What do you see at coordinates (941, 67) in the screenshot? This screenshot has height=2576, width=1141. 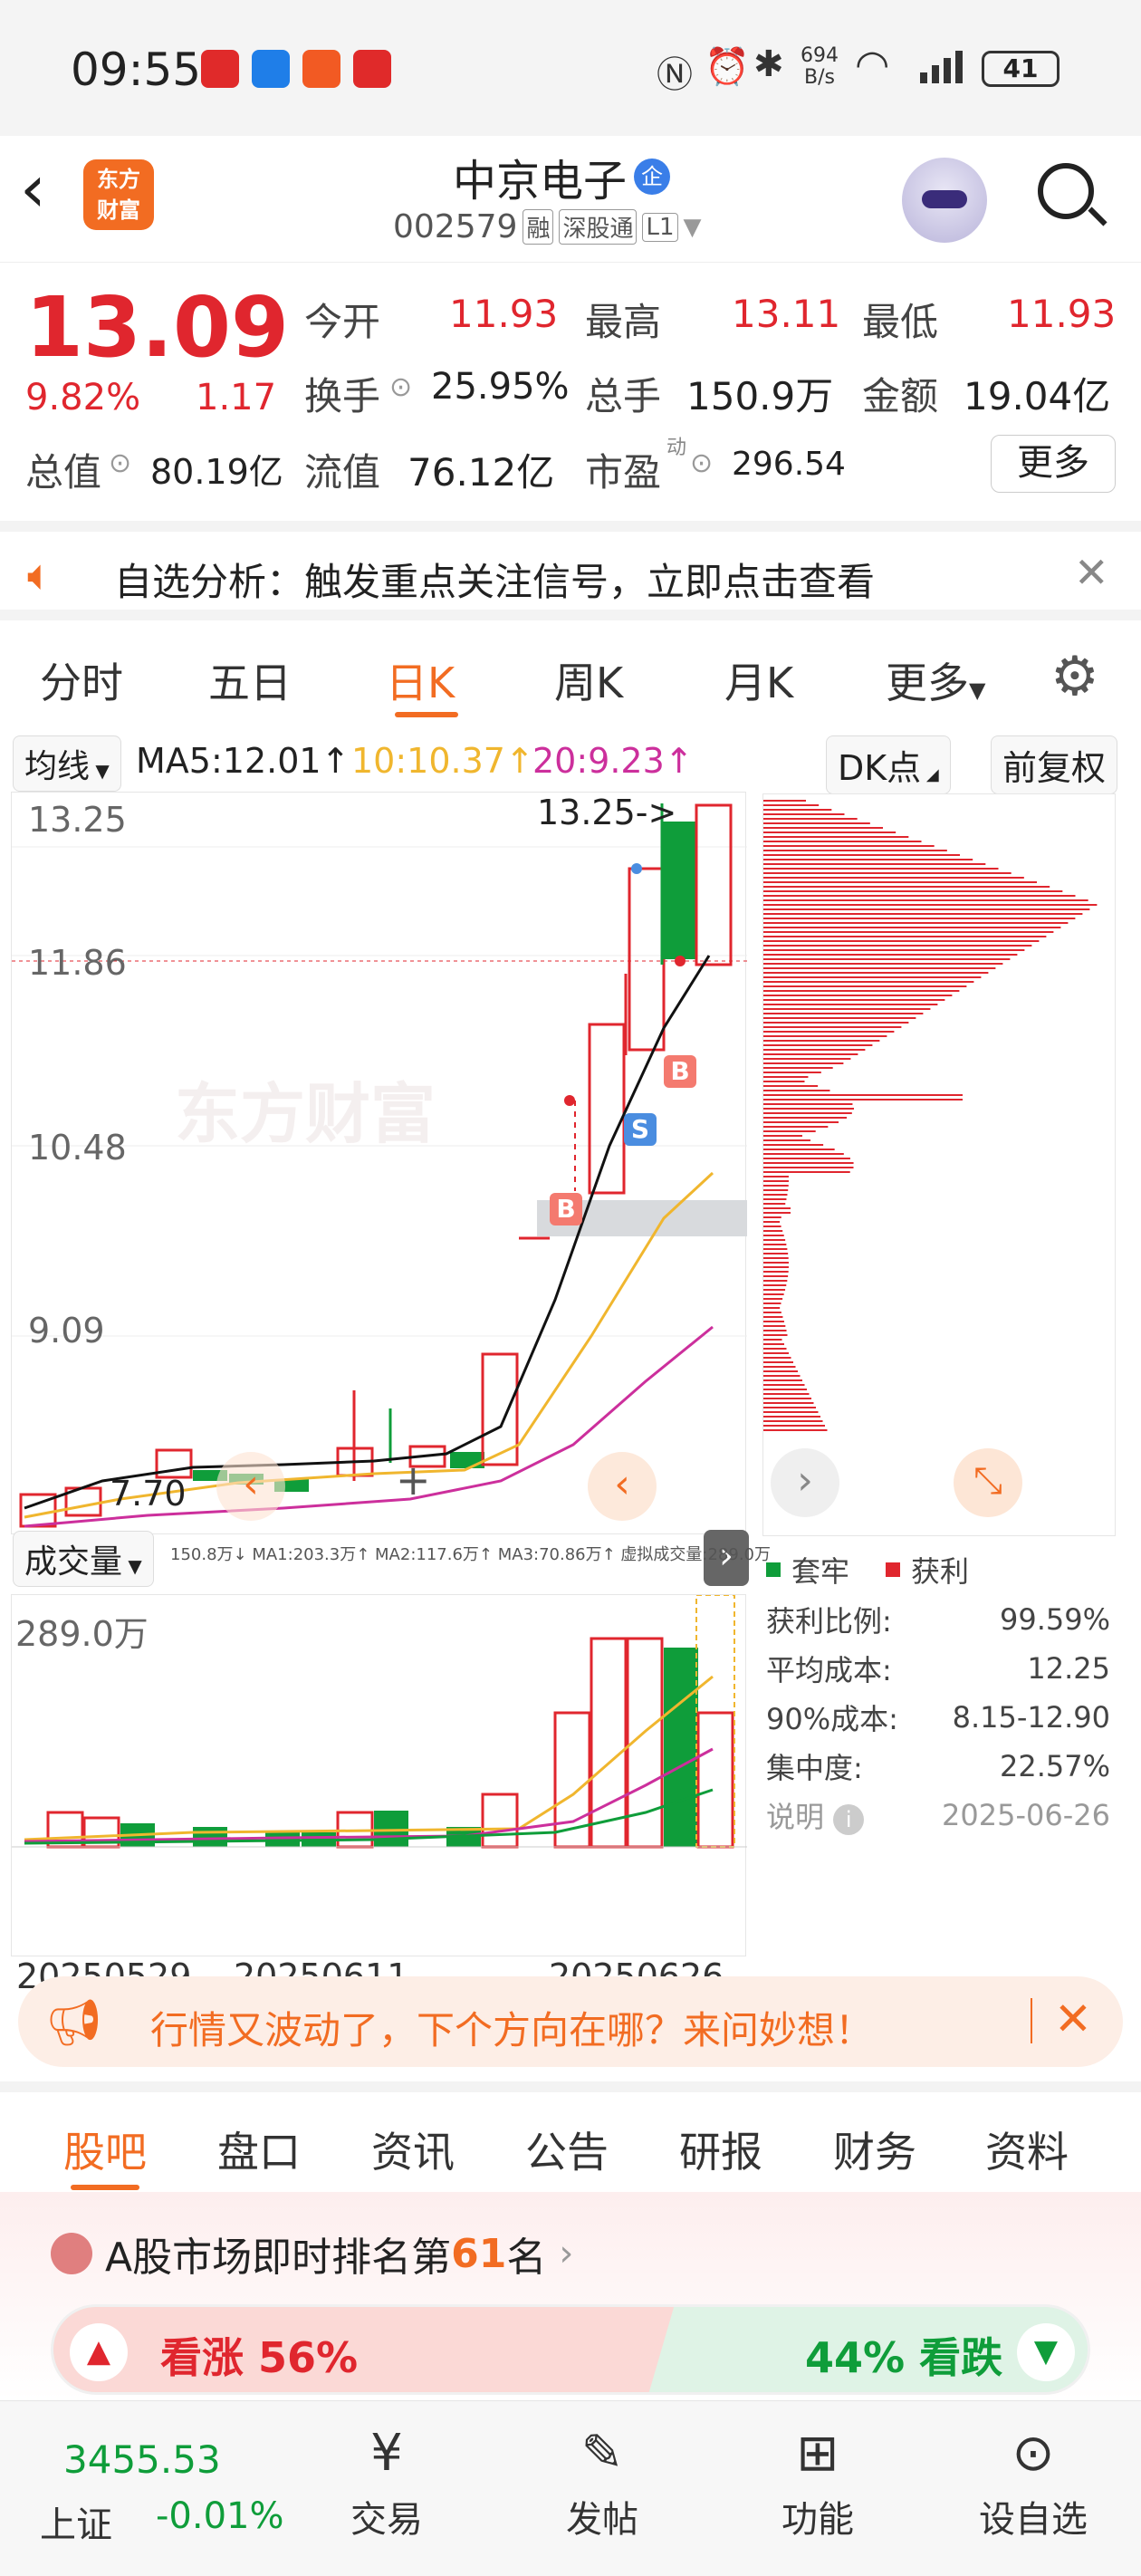 I see `signal-icon` at bounding box center [941, 67].